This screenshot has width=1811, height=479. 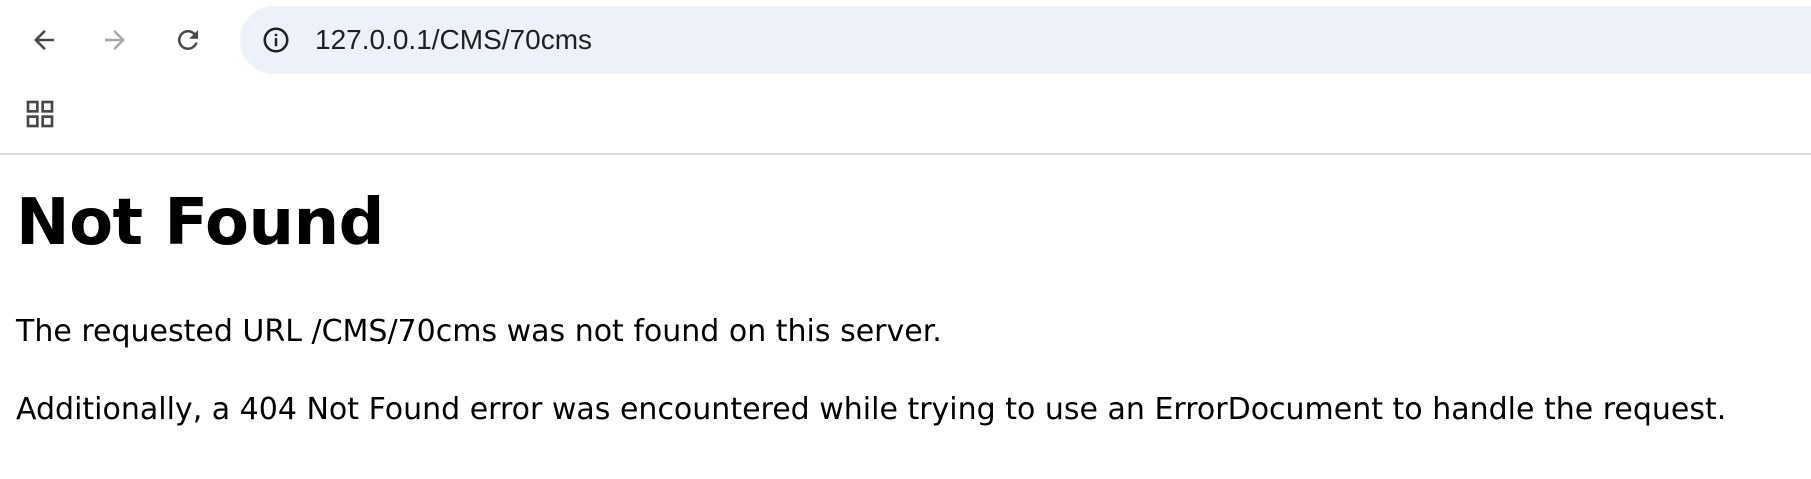 I want to click on info-circle-icon, so click(x=276, y=40).